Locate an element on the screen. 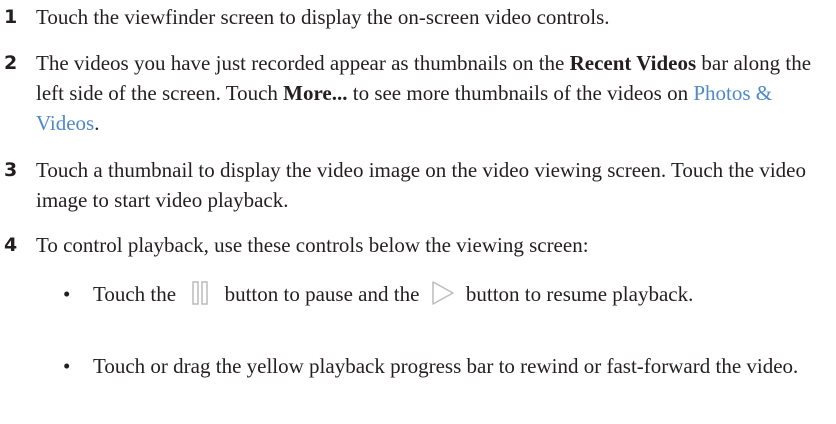 This screenshot has height=424, width=836. step-number: 2 is located at coordinates (11, 63).